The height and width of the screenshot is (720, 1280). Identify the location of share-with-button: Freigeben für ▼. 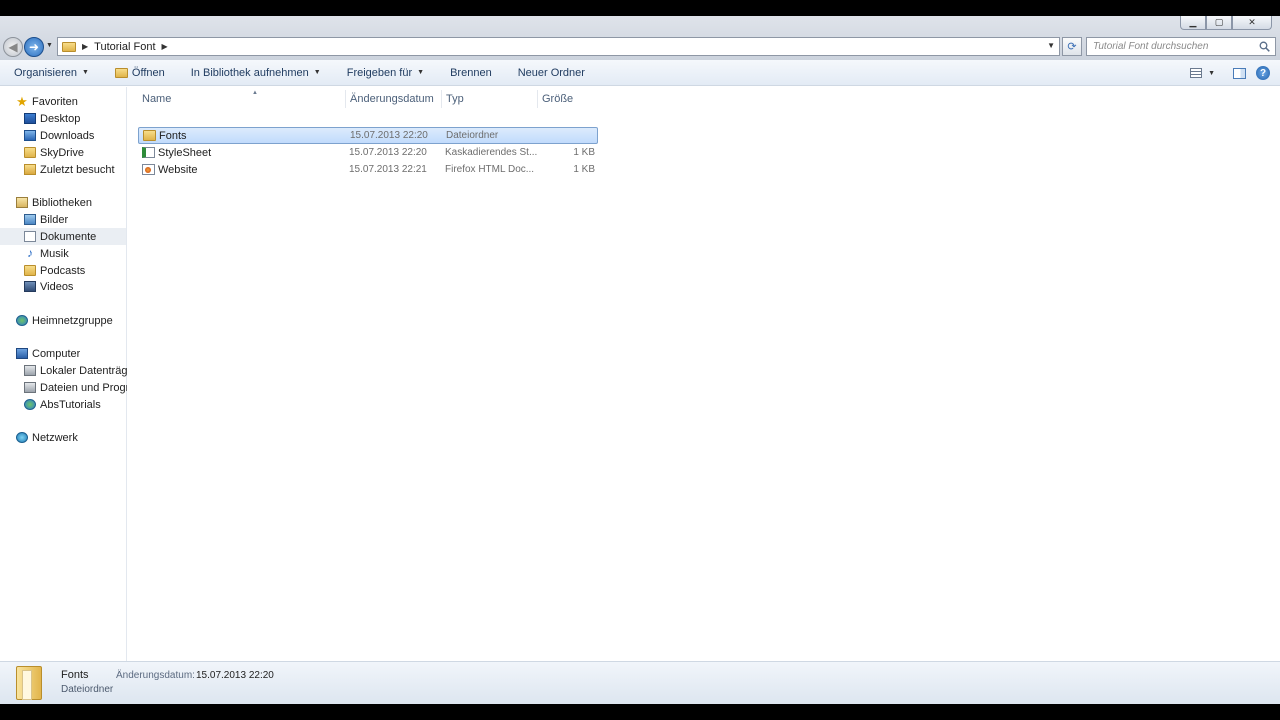
(384, 73).